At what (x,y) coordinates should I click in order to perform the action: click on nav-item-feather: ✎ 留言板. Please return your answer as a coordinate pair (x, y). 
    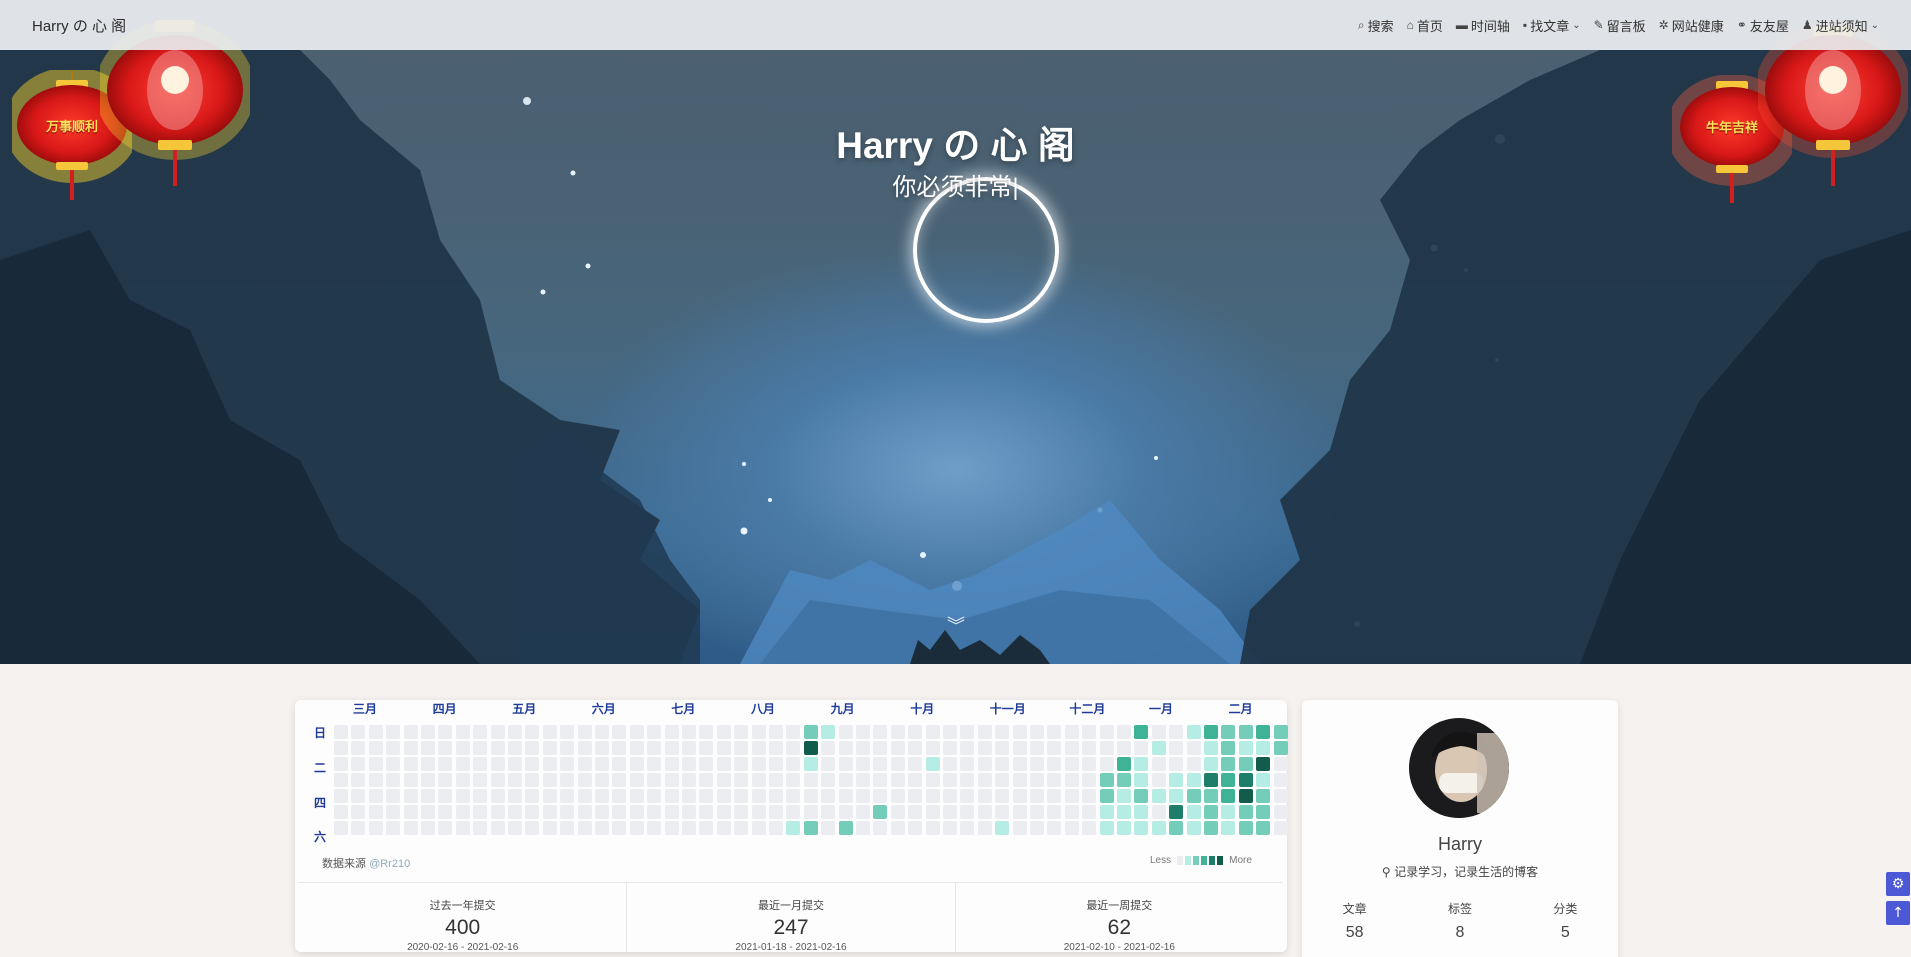
    Looking at the image, I should click on (1620, 25).